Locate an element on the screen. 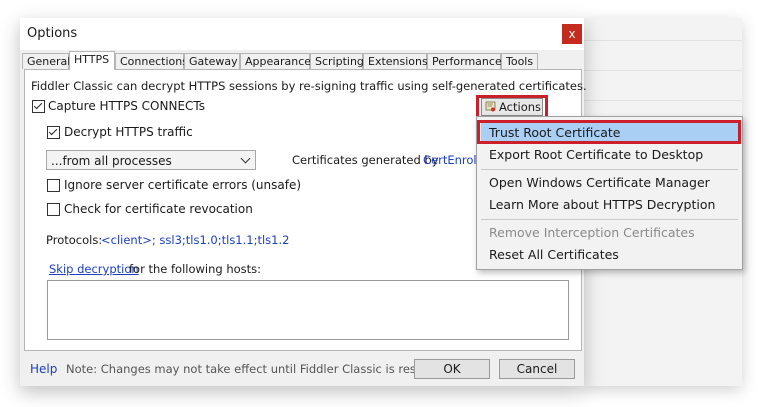 Image resolution: width=762 pixels, height=407 pixels. close-button: x is located at coordinates (572, 34).